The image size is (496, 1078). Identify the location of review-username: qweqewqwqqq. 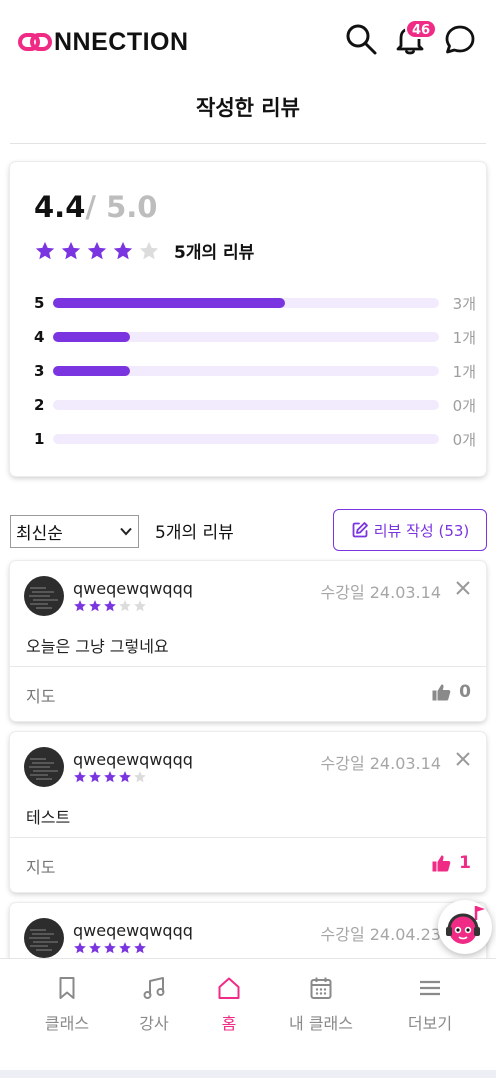
(133, 759).